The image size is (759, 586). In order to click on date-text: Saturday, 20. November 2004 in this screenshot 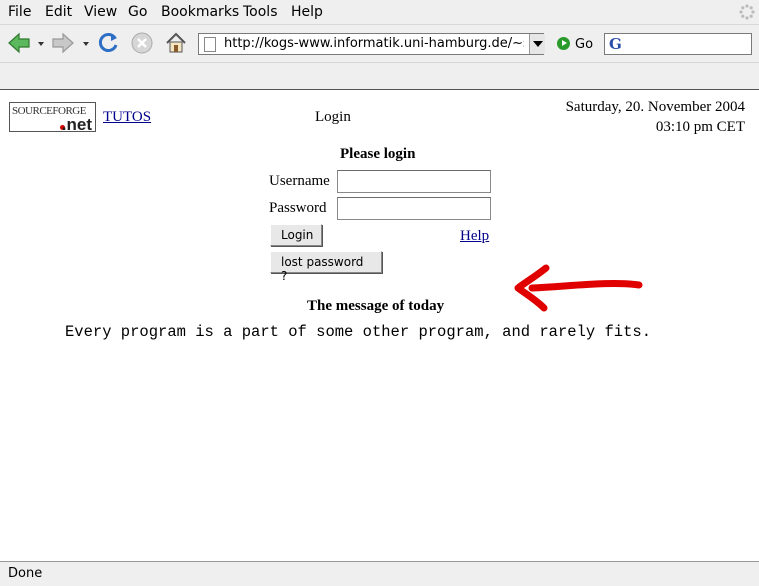, I will do `click(655, 107)`.